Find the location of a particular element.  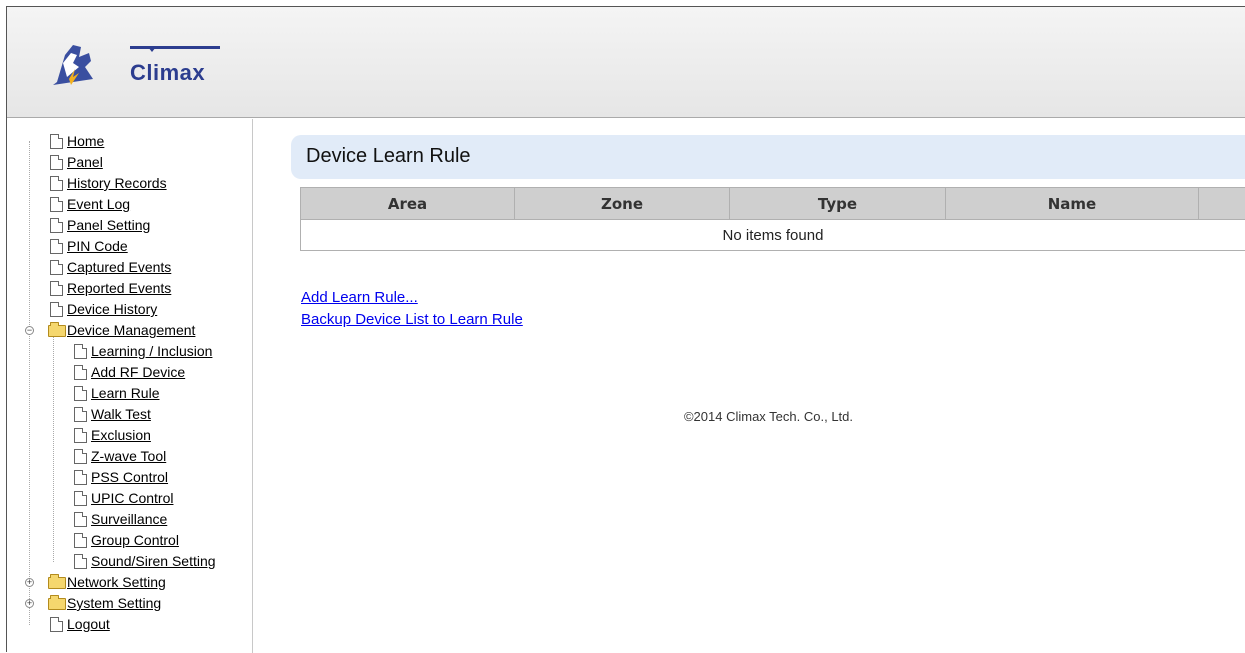

nav-item-label: Network Setting is located at coordinates (116, 582).